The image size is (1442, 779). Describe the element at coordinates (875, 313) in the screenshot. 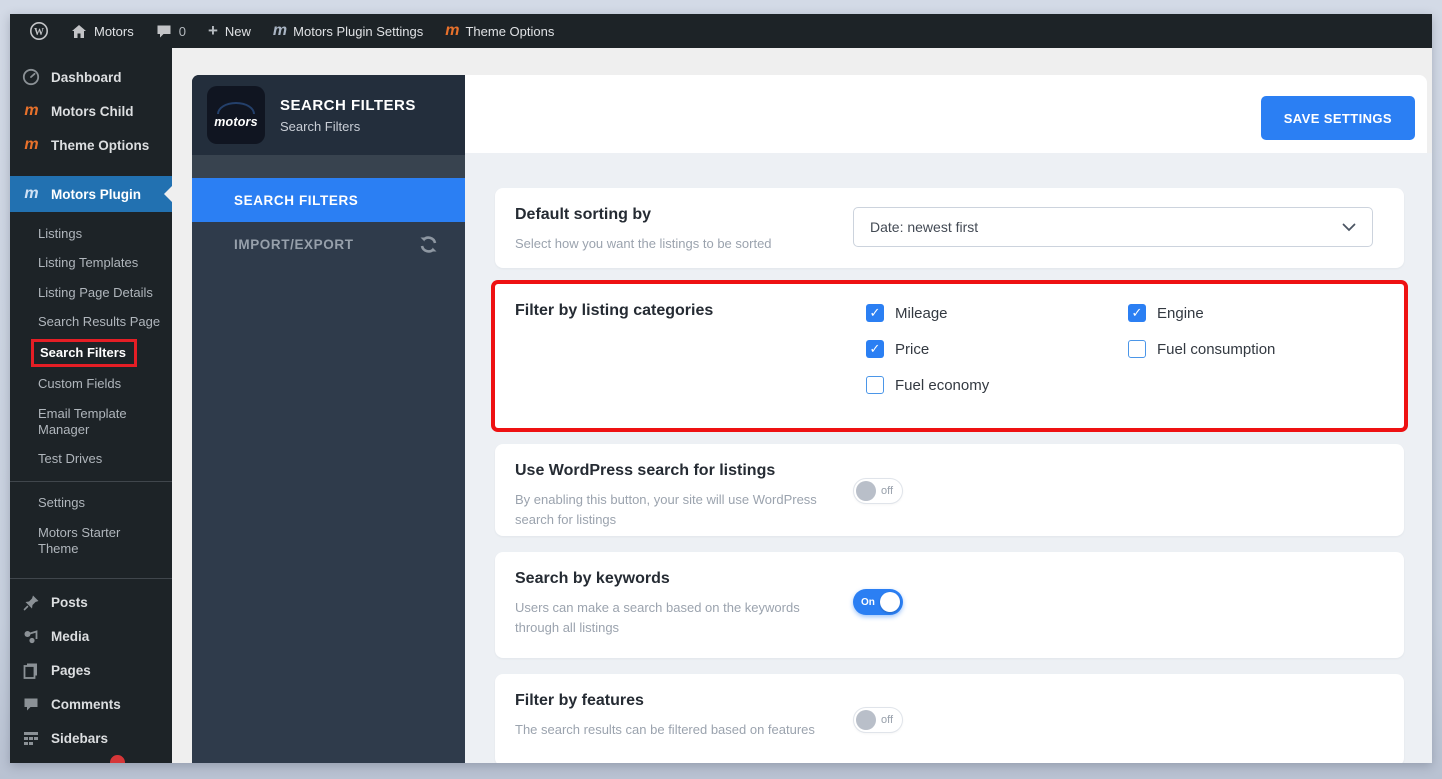

I see `mileage-checkbox` at that location.